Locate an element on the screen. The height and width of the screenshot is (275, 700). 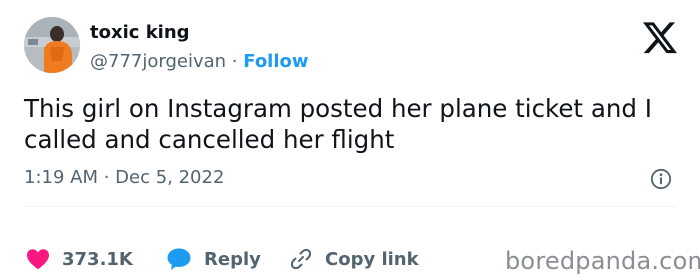
like-count: 373.1K is located at coordinates (97, 259).